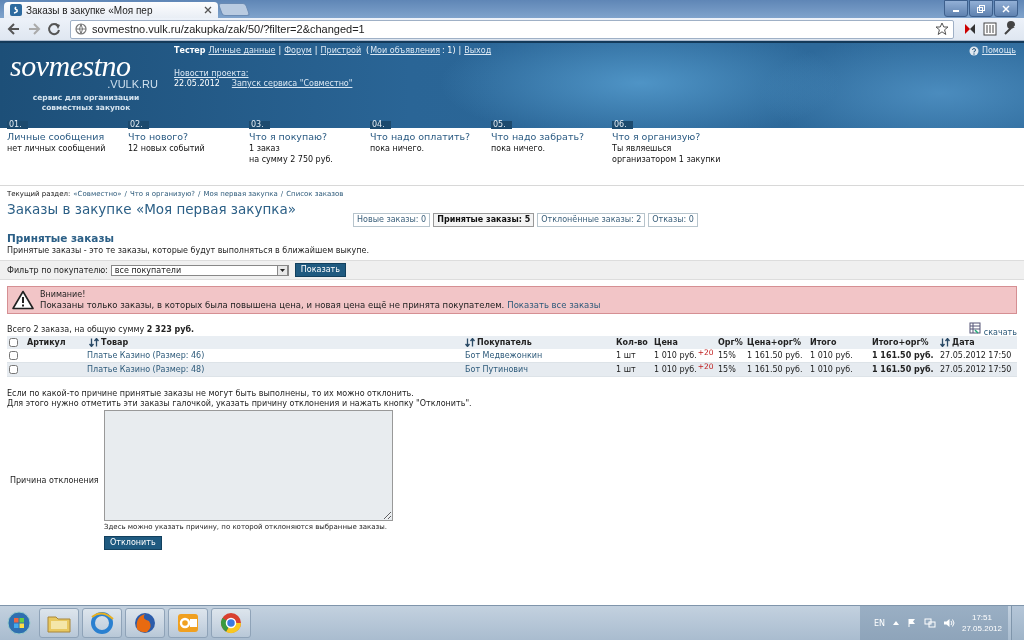 The image size is (1024, 640). What do you see at coordinates (146, 355) in the screenshot?
I see `product-link: Платье Казино (Размер: 46)` at bounding box center [146, 355].